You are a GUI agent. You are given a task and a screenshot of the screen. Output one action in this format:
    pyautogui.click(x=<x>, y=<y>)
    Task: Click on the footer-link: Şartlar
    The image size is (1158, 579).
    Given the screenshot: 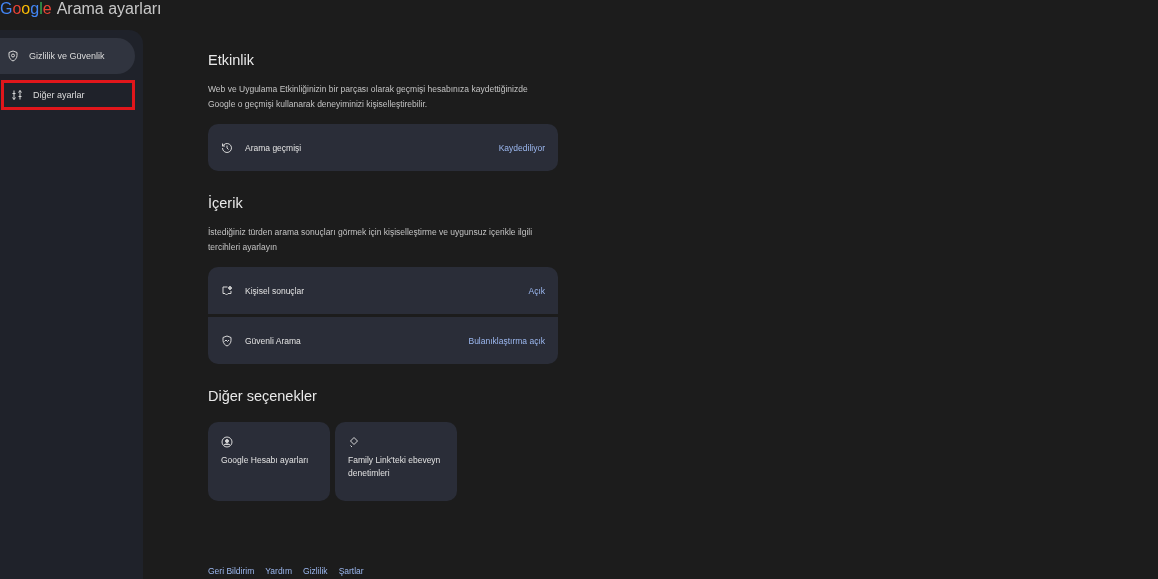 What is the action you would take?
    pyautogui.click(x=351, y=571)
    